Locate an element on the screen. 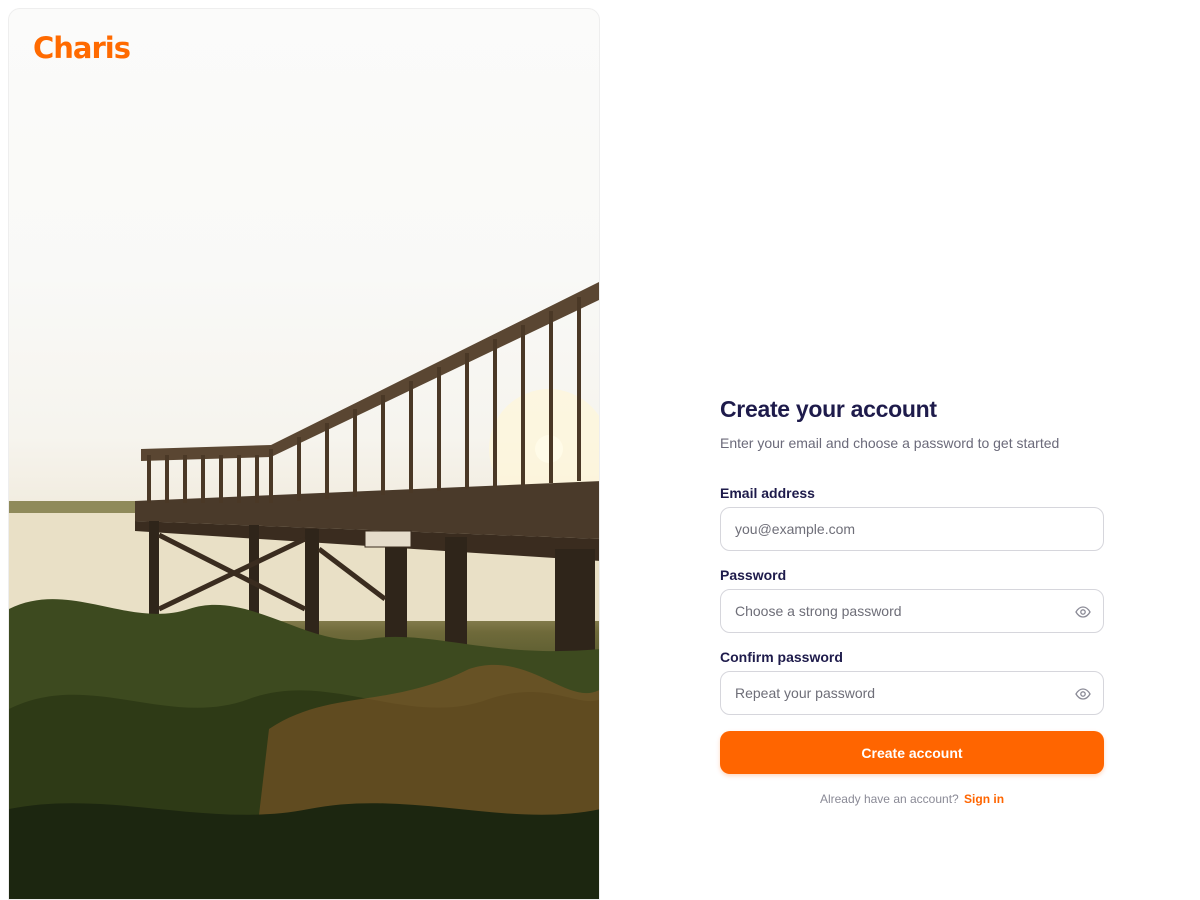 Image resolution: width=1200 pixels, height=900 pixels. password-field is located at coordinates (912, 611).